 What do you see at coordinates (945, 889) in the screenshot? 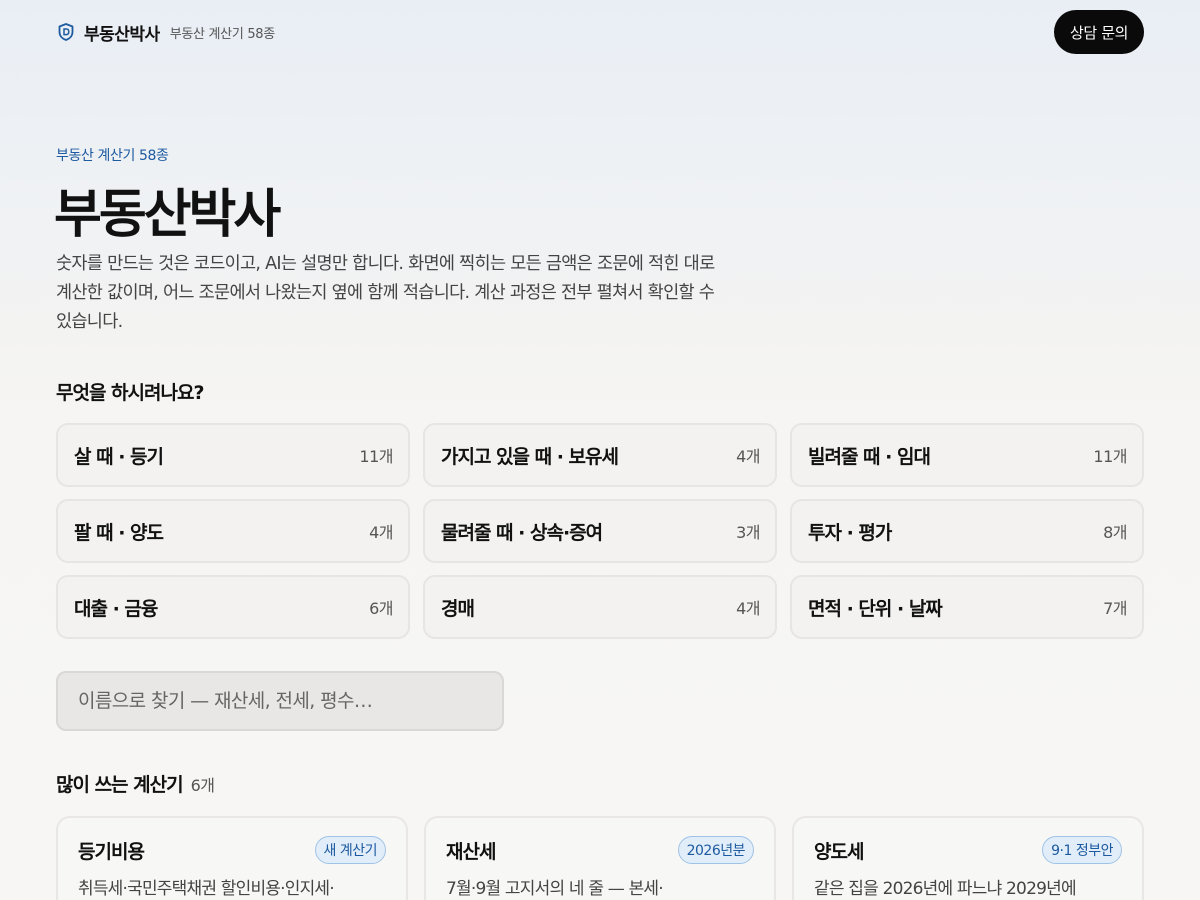
I see `popular-card-desc: 같은 집을 2026년에 파느냐 2029년에` at bounding box center [945, 889].